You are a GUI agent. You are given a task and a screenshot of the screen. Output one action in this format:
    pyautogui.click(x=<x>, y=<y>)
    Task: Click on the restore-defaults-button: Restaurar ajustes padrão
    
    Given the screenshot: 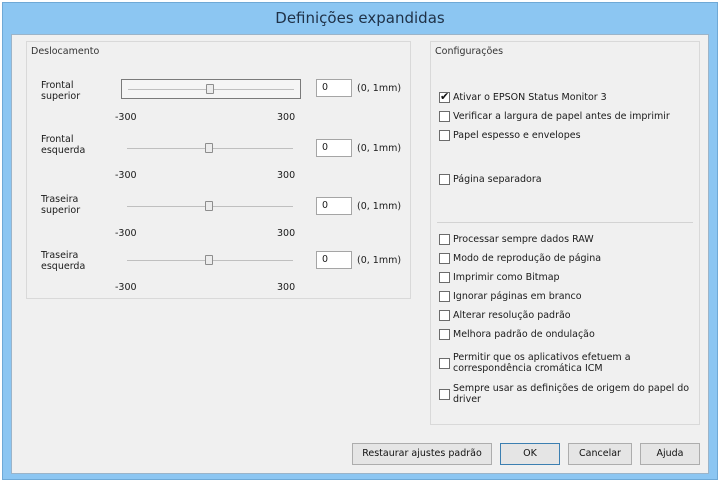 What is the action you would take?
    pyautogui.click(x=422, y=454)
    